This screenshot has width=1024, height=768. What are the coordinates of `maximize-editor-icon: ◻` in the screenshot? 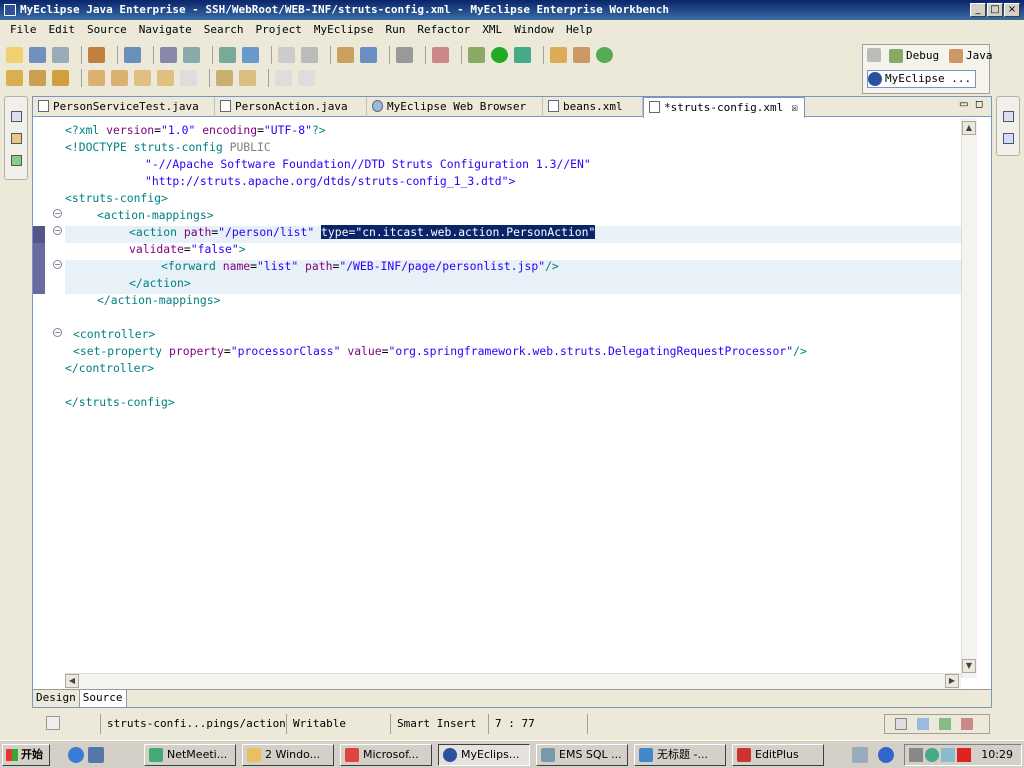 It's located at (979, 104).